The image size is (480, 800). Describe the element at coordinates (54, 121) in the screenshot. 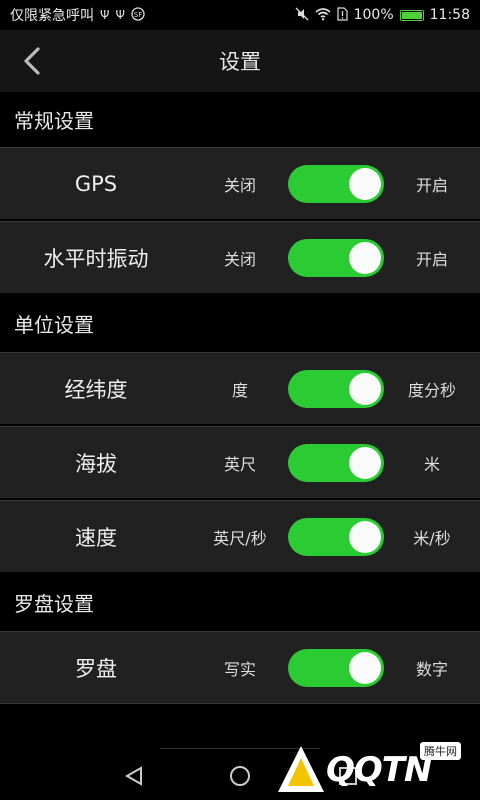

I see `section-title: 常规设置` at that location.